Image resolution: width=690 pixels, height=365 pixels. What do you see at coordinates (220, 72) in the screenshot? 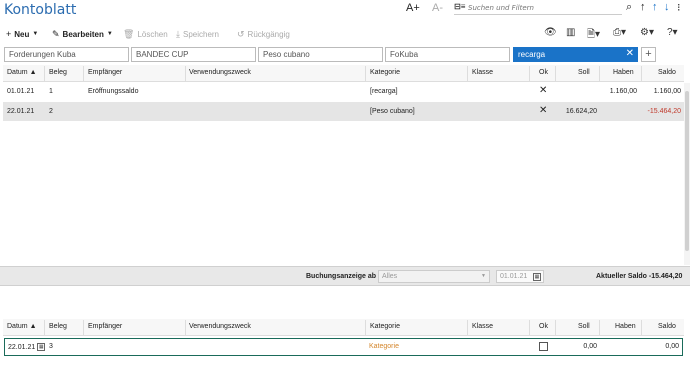
I see `column-header-verwendungszweck: Verwendungszweck` at bounding box center [220, 72].